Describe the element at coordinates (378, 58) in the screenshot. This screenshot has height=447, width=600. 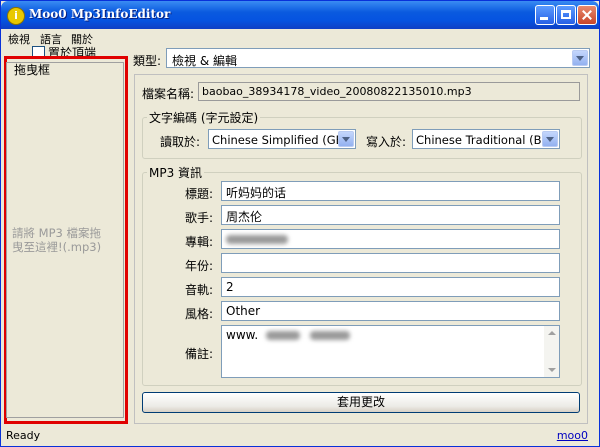
I see `type-select: 檢視 & 編輯` at that location.